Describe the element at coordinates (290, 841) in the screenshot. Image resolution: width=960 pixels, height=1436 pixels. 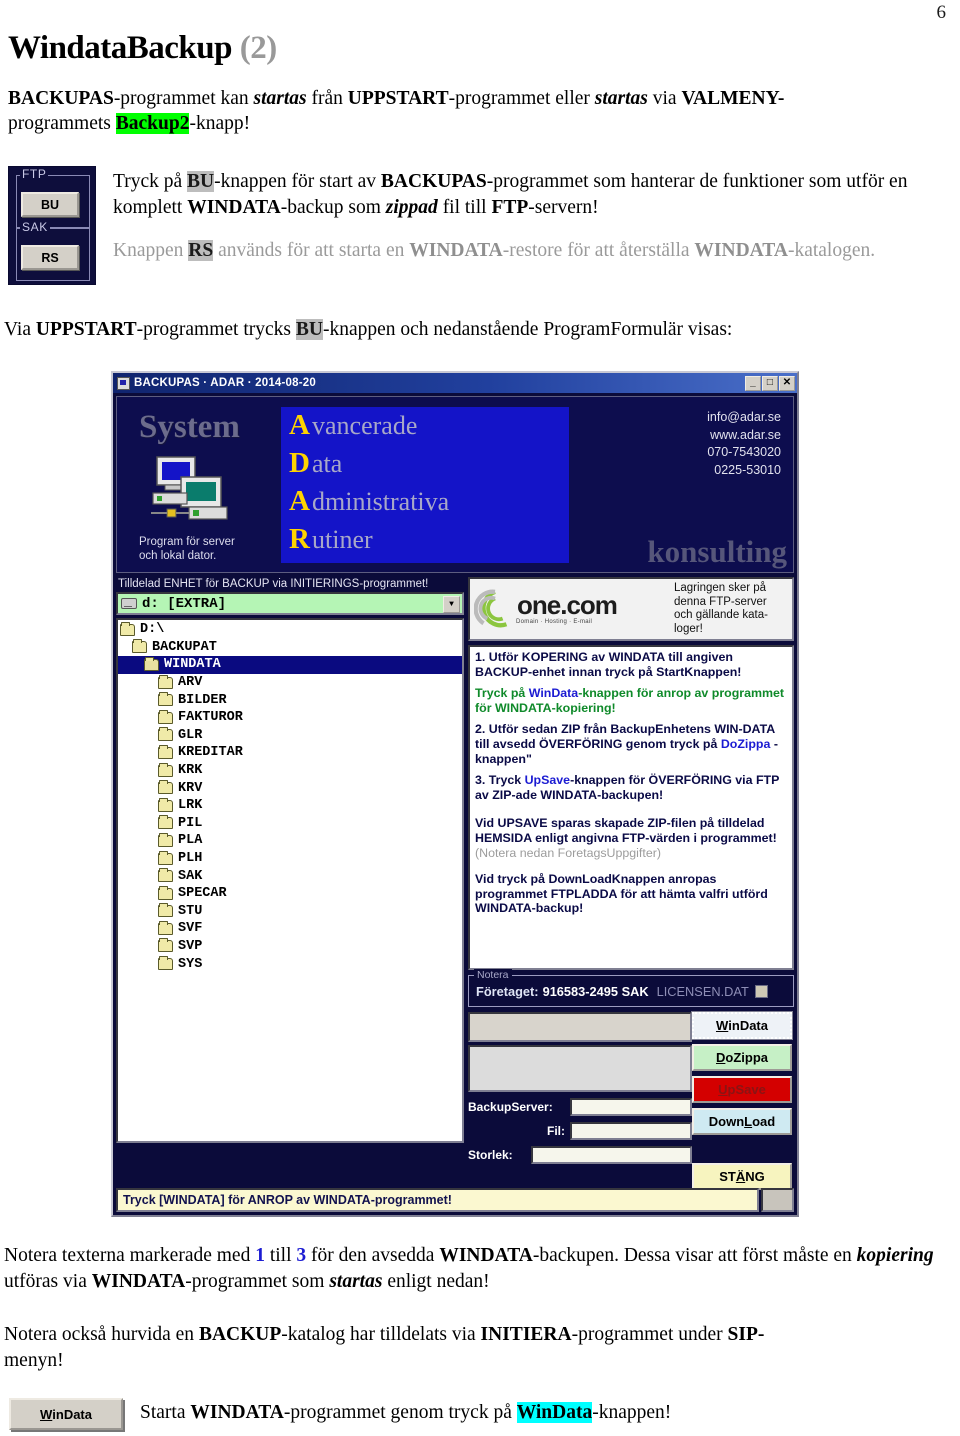
I see `tree-item-pla: PLA` at that location.